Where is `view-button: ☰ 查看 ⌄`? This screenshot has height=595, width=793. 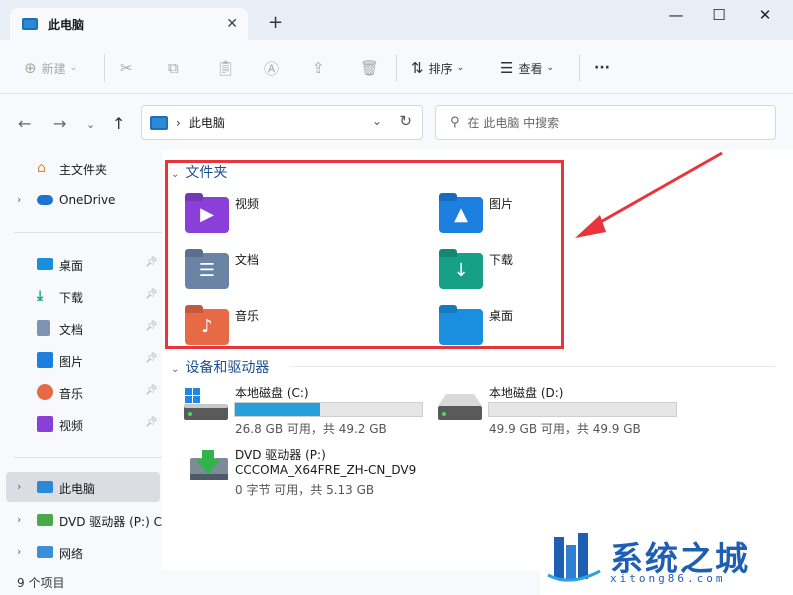 view-button: ☰ 查看 ⌄ is located at coordinates (527, 68).